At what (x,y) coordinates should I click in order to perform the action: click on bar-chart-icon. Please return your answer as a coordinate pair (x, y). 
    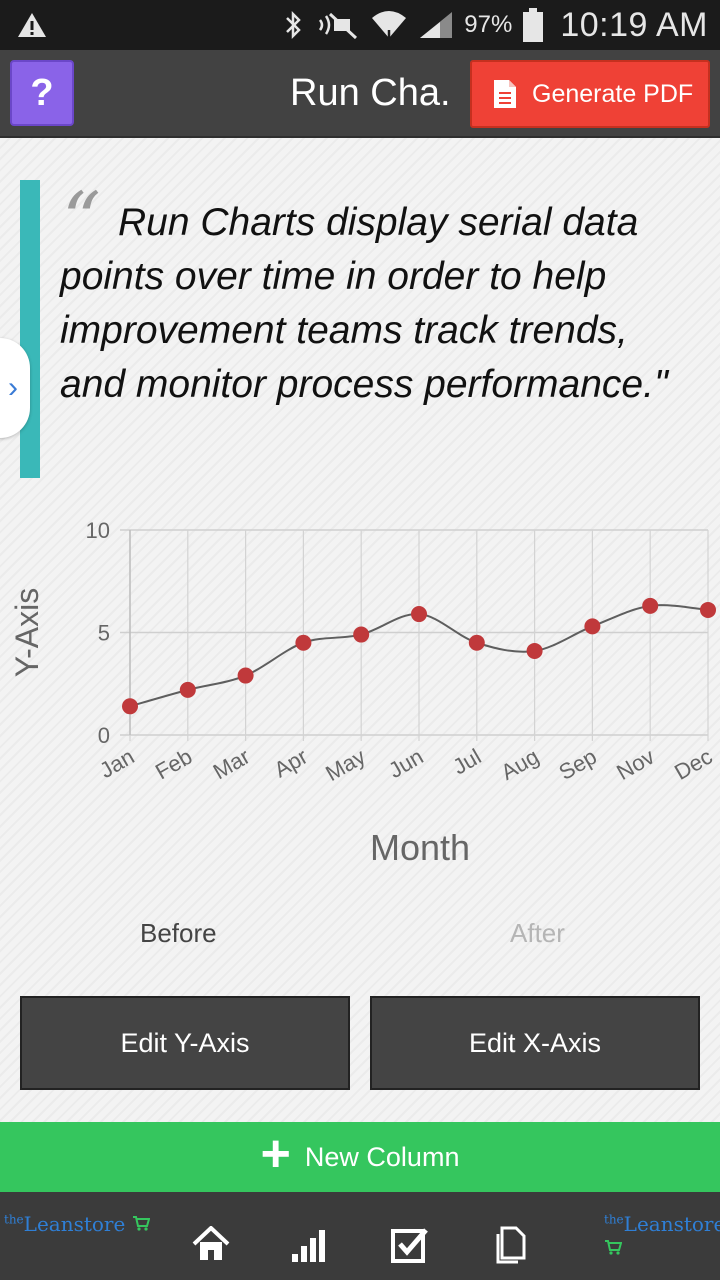
    Looking at the image, I should click on (309, 1244).